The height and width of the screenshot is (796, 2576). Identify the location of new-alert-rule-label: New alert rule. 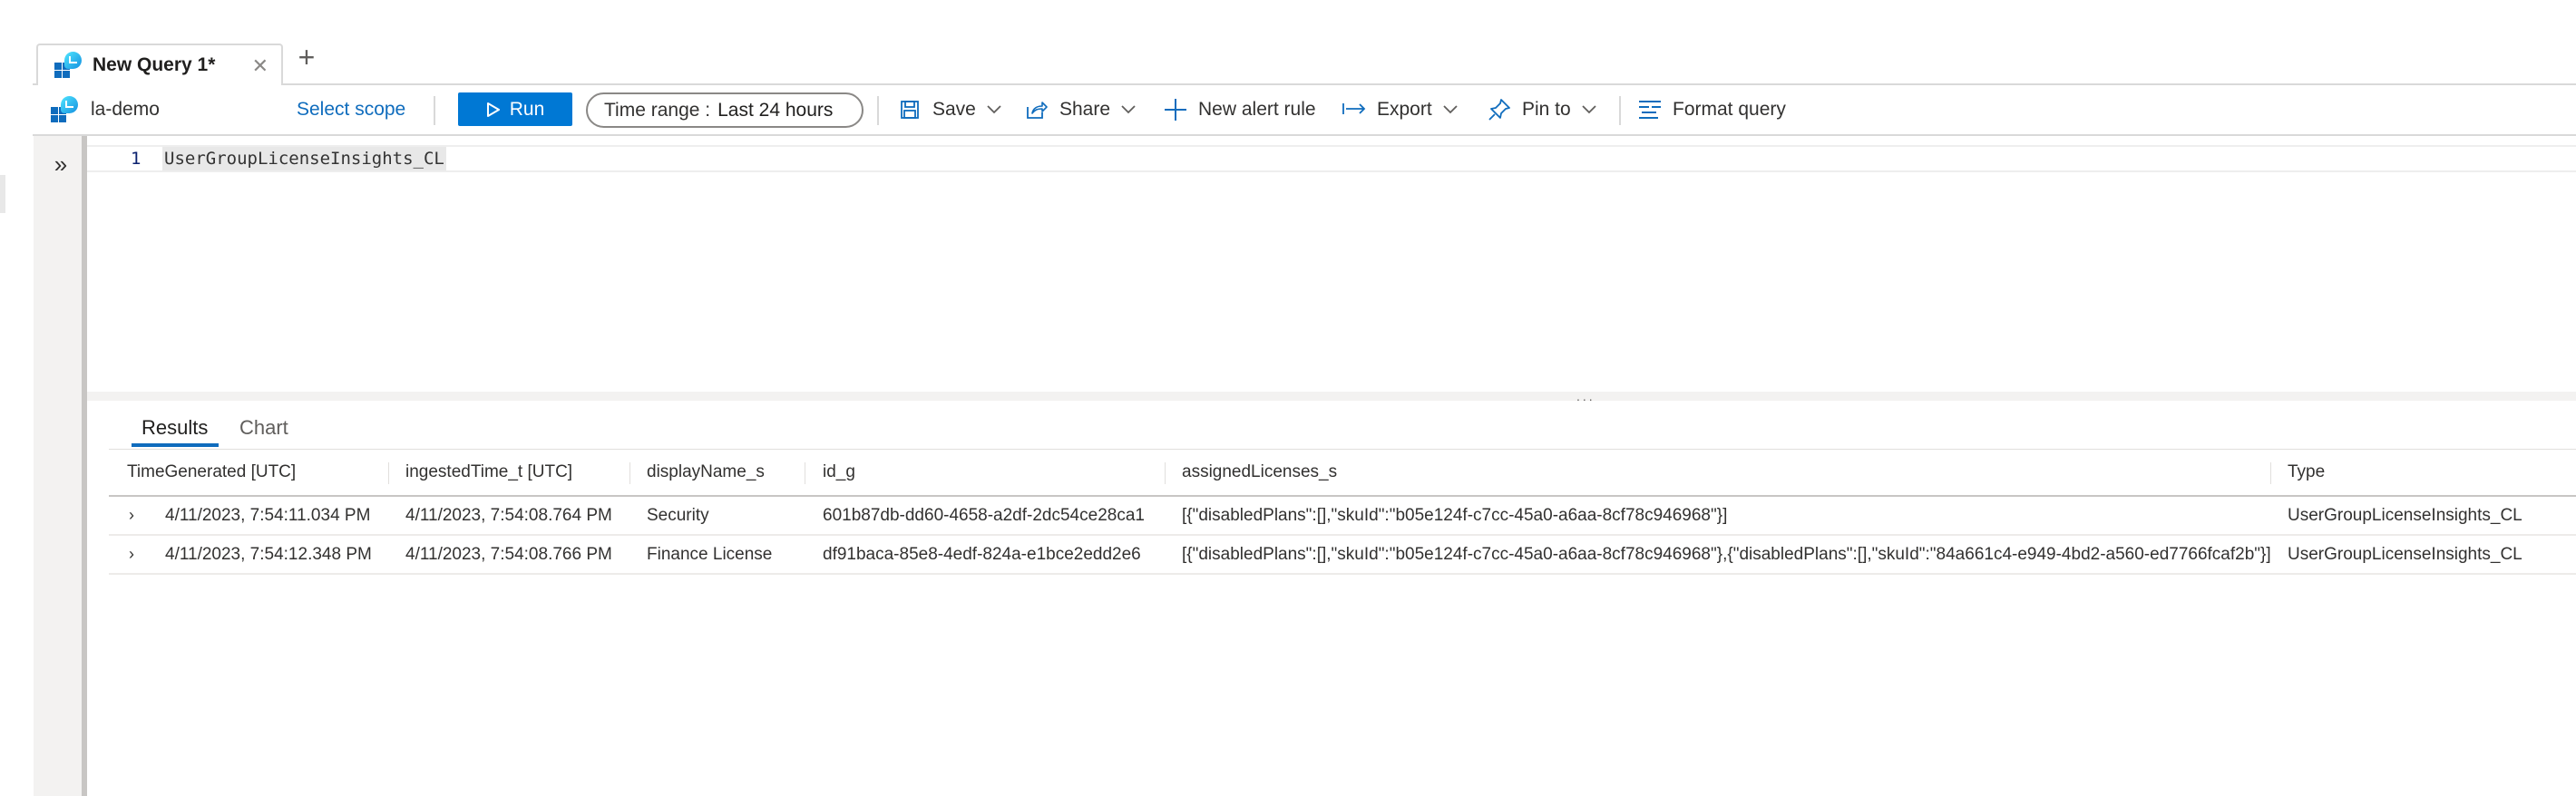
(1257, 109).